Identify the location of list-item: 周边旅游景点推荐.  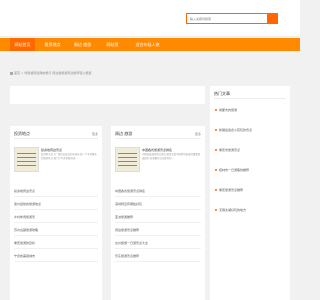
(158, 230).